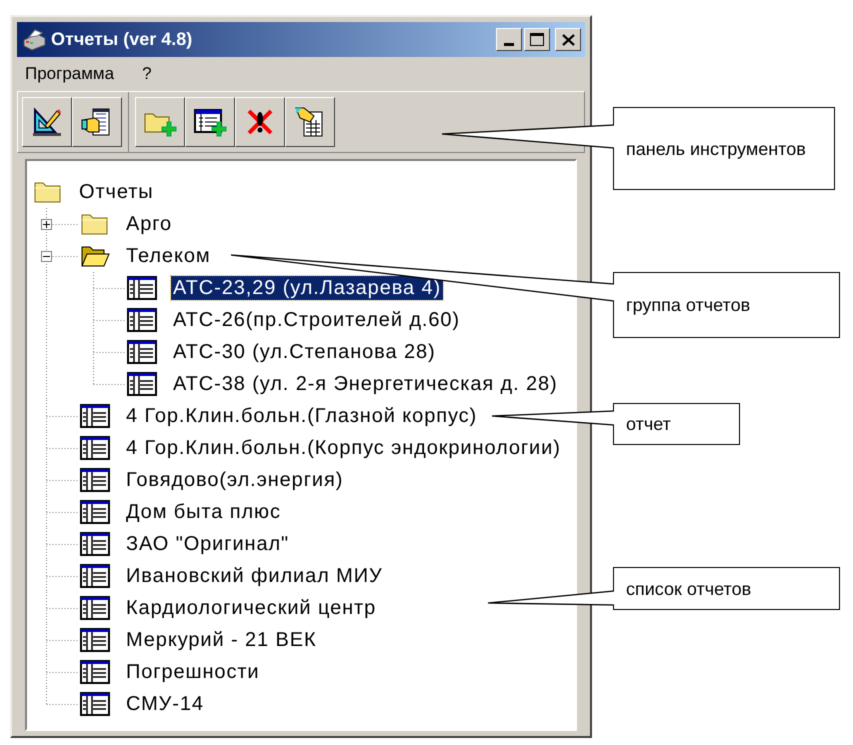  I want to click on table-plus-icon, so click(210, 122).